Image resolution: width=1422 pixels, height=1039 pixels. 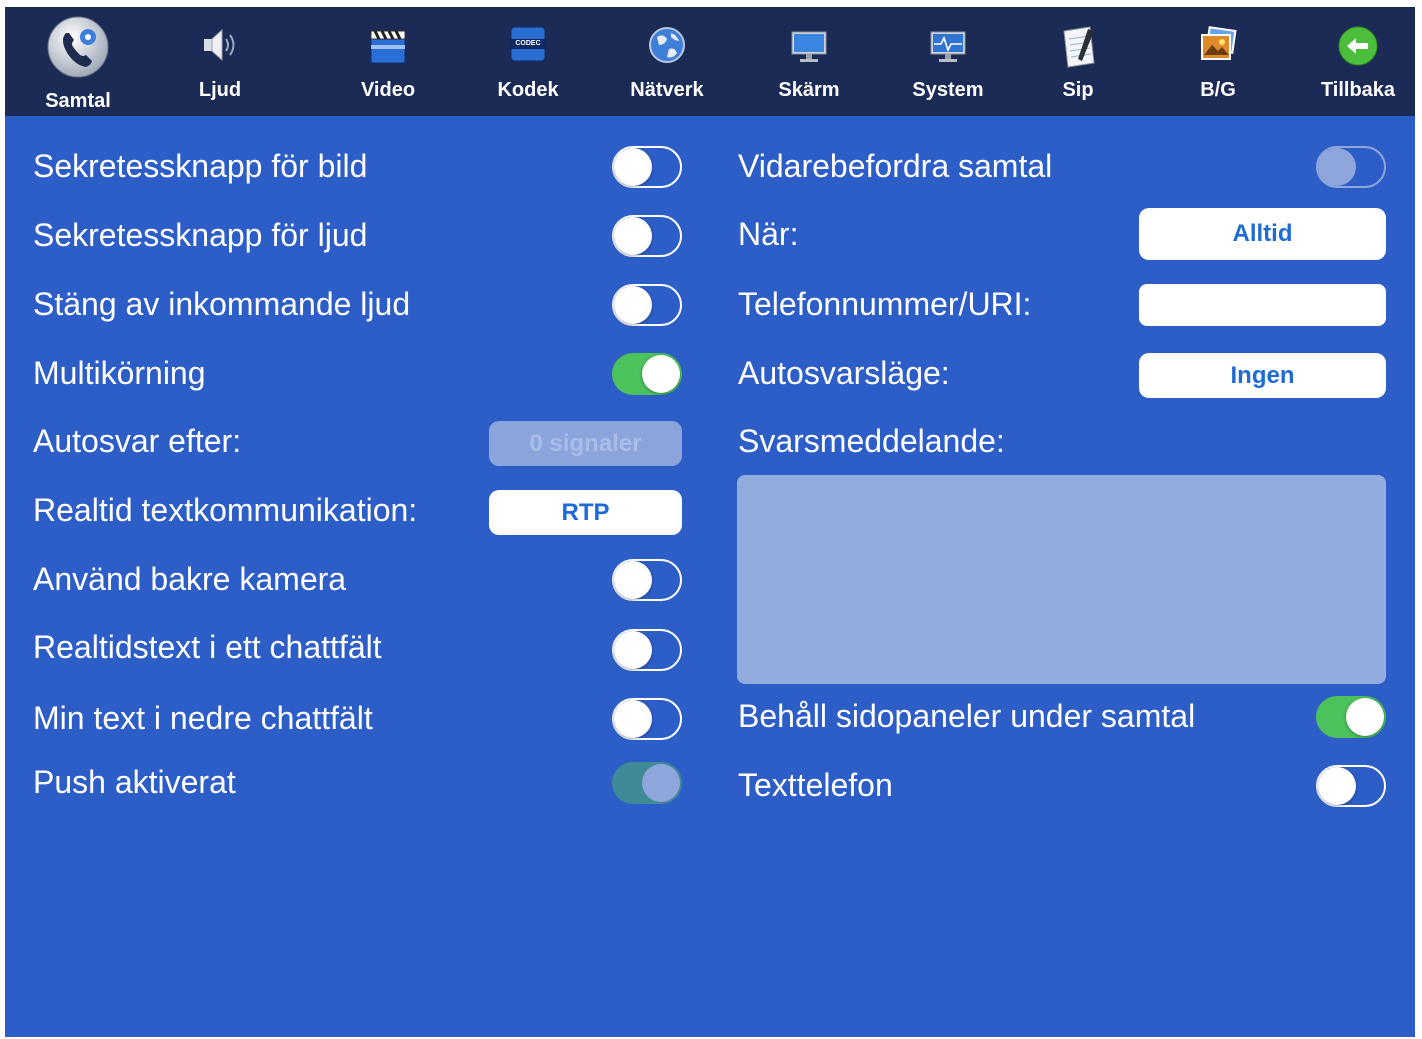 I want to click on answer-message-textarea, so click(x=1061, y=579).